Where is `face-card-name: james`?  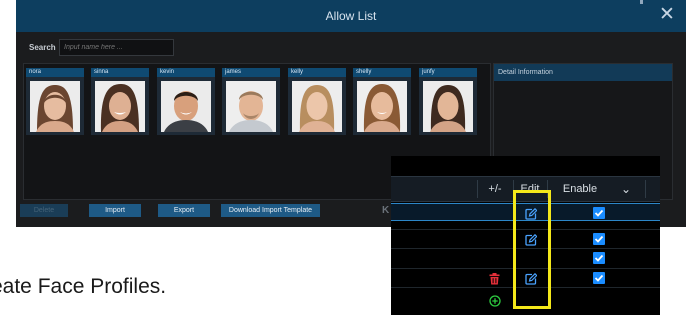 face-card-name: james is located at coordinates (251, 72).